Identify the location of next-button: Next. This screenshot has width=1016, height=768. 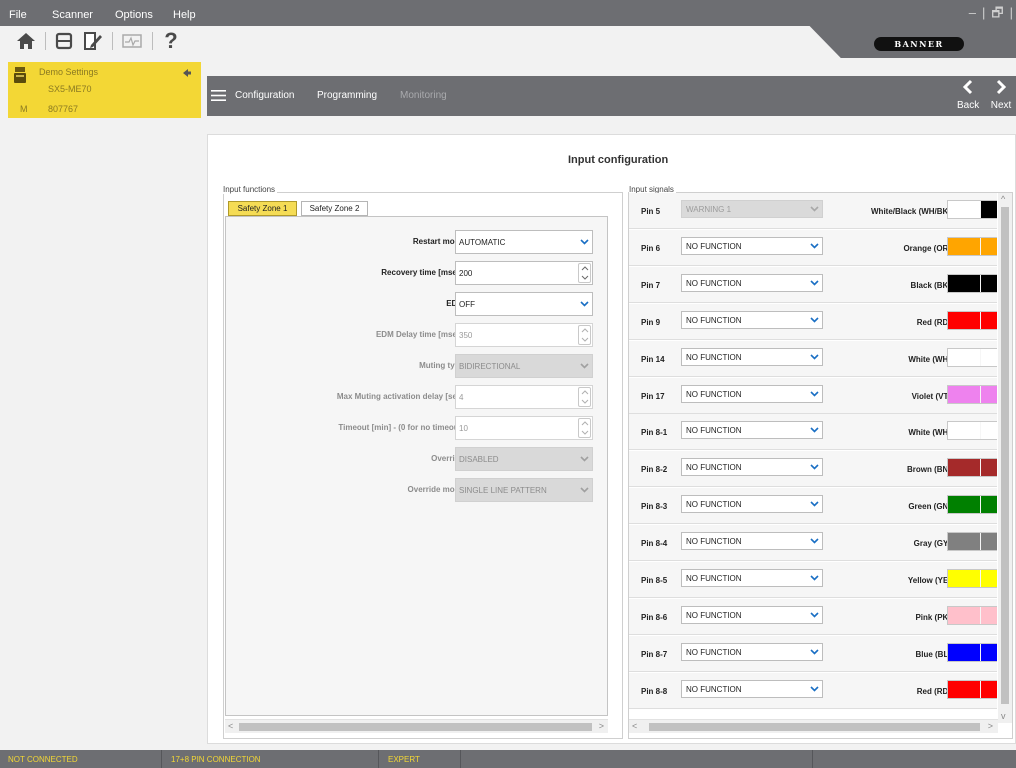
(1001, 95).